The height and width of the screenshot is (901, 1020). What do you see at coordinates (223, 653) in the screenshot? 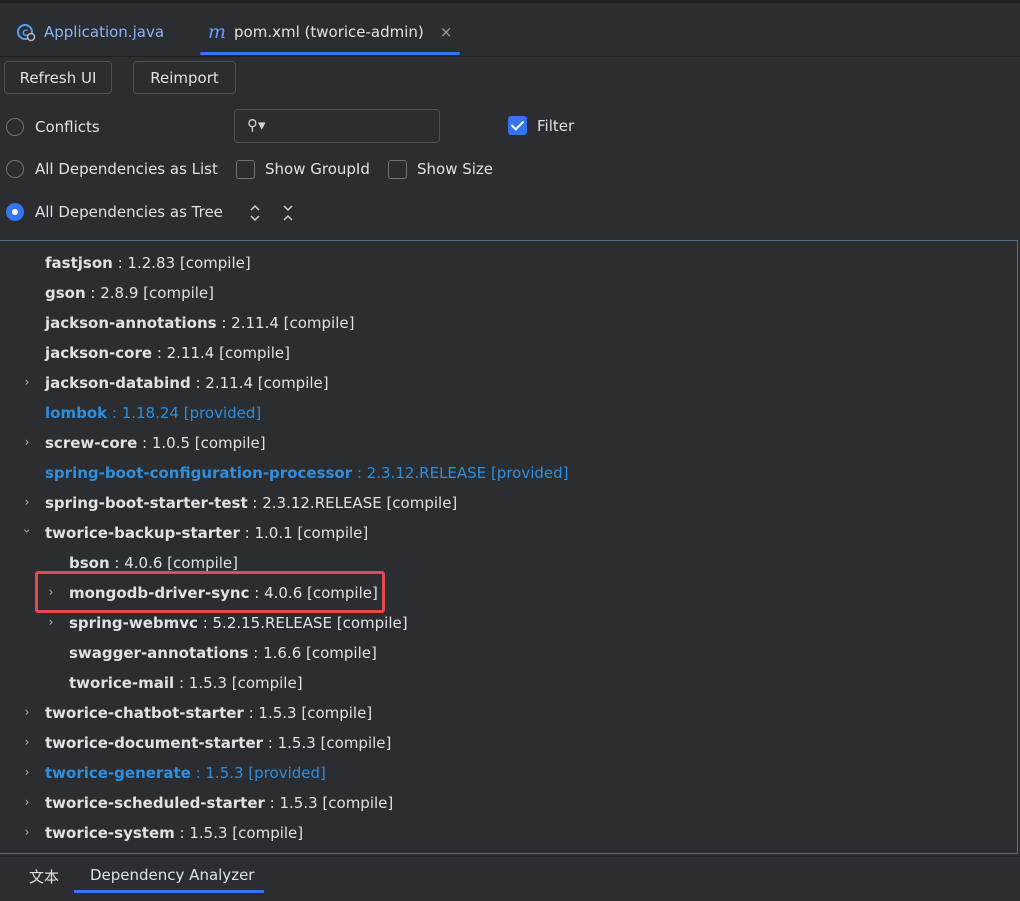
I see `tree-row: swagger-annotations : 1.6.6 [compile]` at bounding box center [223, 653].